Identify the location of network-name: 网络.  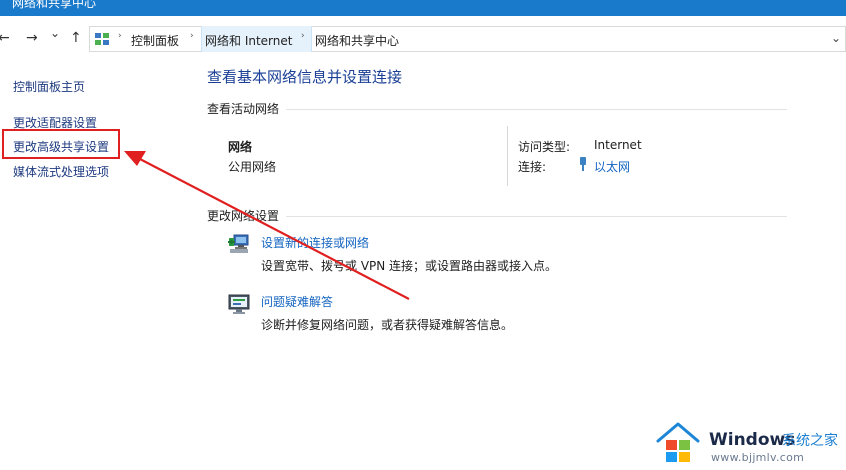
(240, 147).